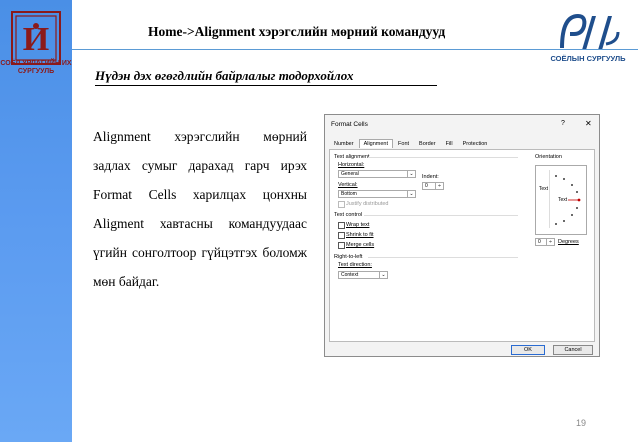  What do you see at coordinates (360, 245) in the screenshot?
I see `merge-cells-label: Merge cells` at bounding box center [360, 245].